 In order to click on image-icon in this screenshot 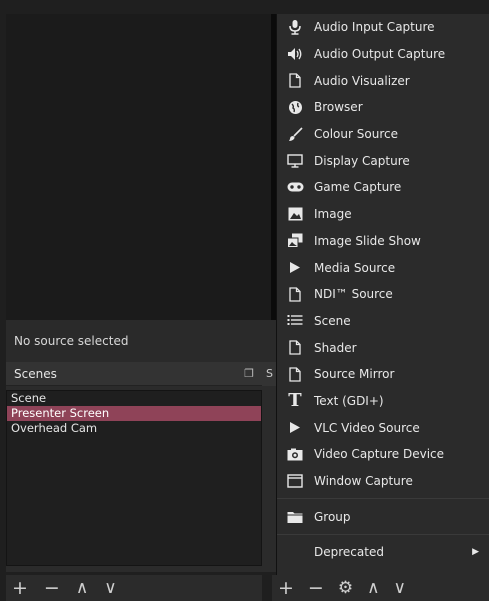, I will do `click(295, 214)`.